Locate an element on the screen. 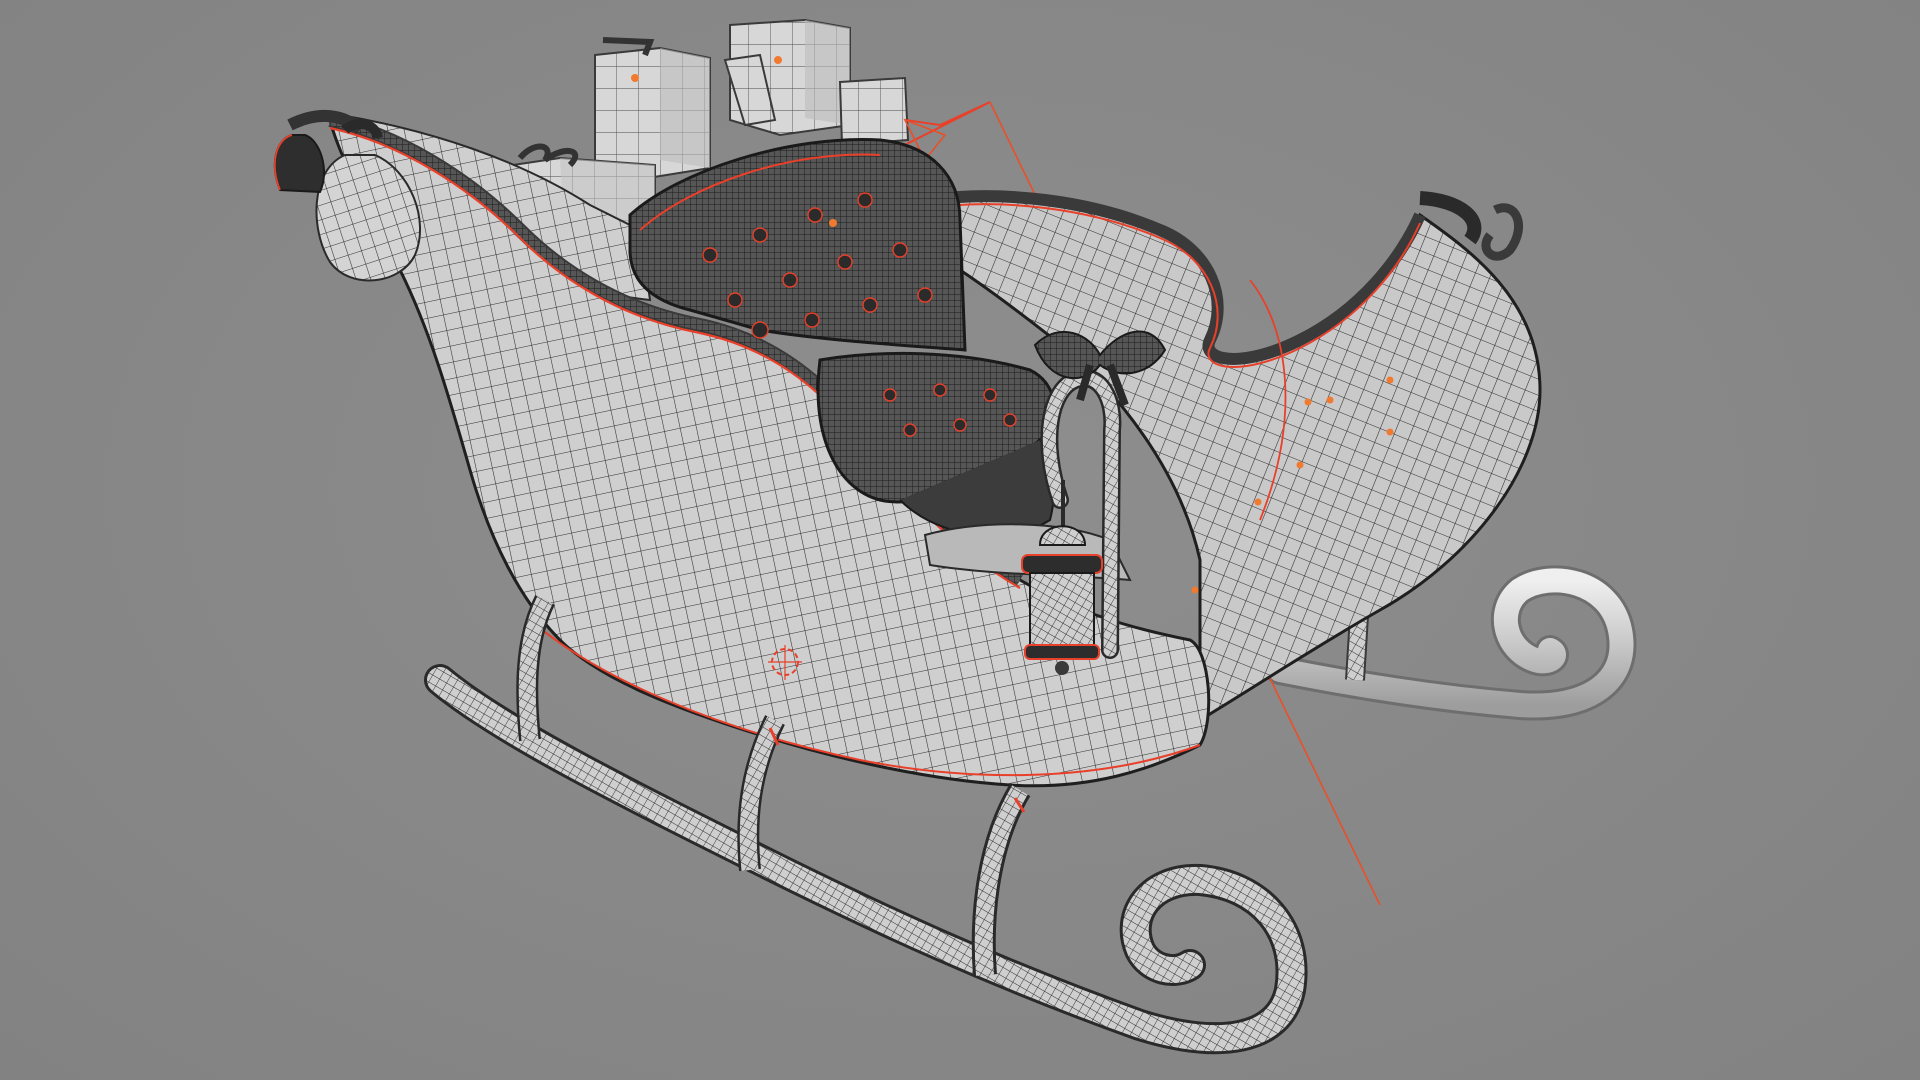  bell-mesh is located at coordinates (299, 164).